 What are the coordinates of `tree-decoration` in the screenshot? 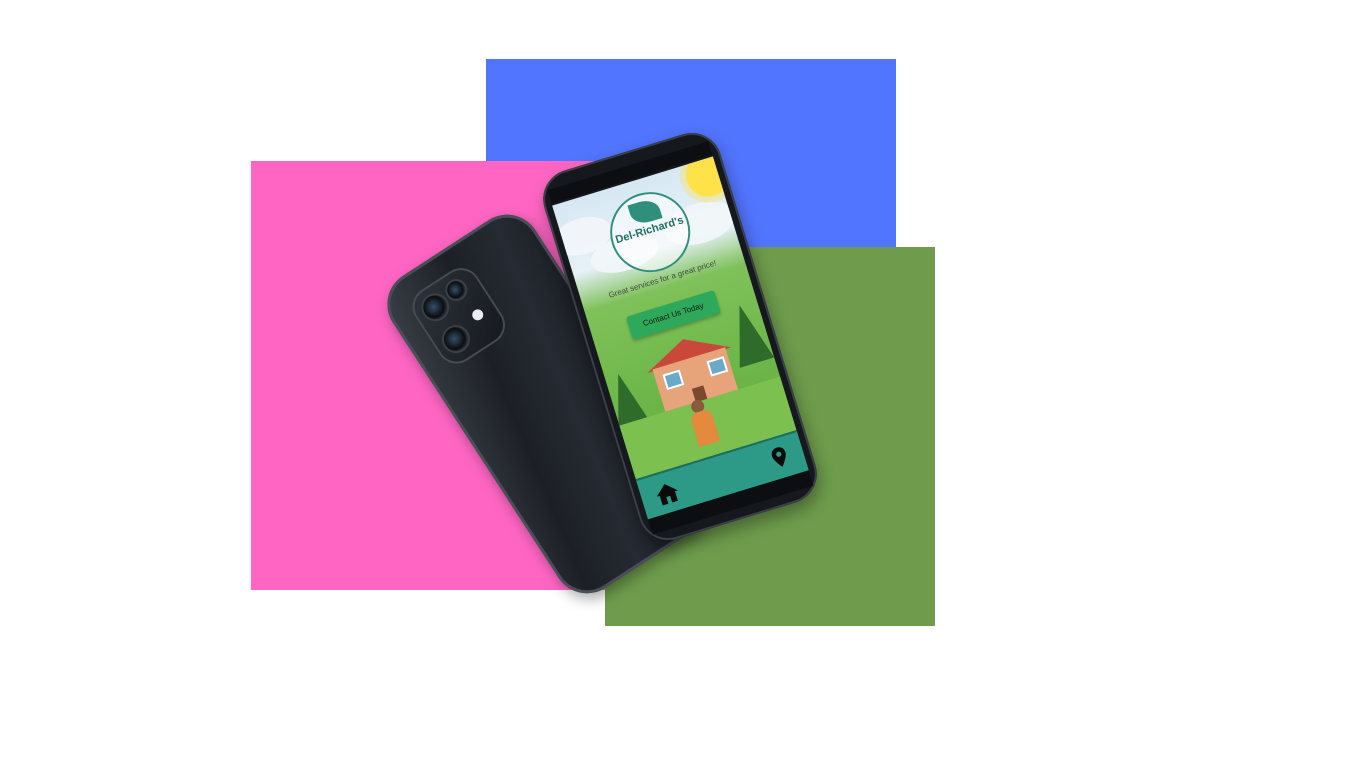 It's located at (748, 333).